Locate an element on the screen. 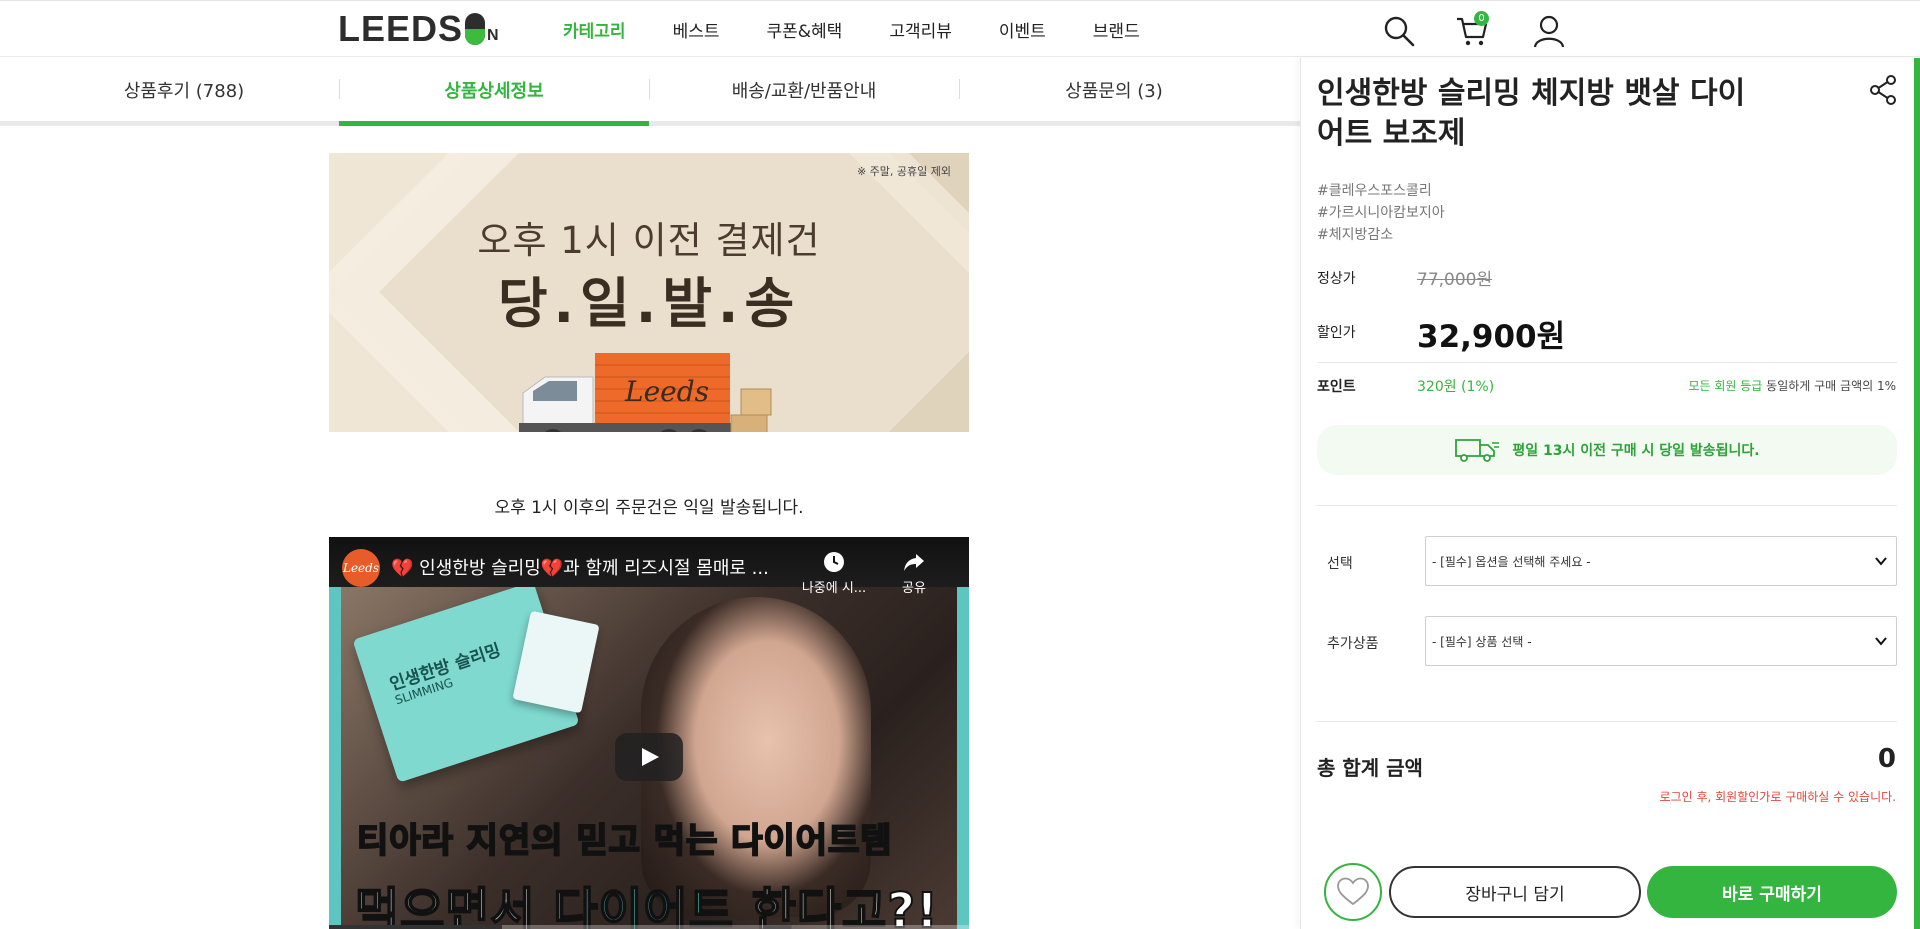 The image size is (1920, 929). share-icon is located at coordinates (1883, 90).